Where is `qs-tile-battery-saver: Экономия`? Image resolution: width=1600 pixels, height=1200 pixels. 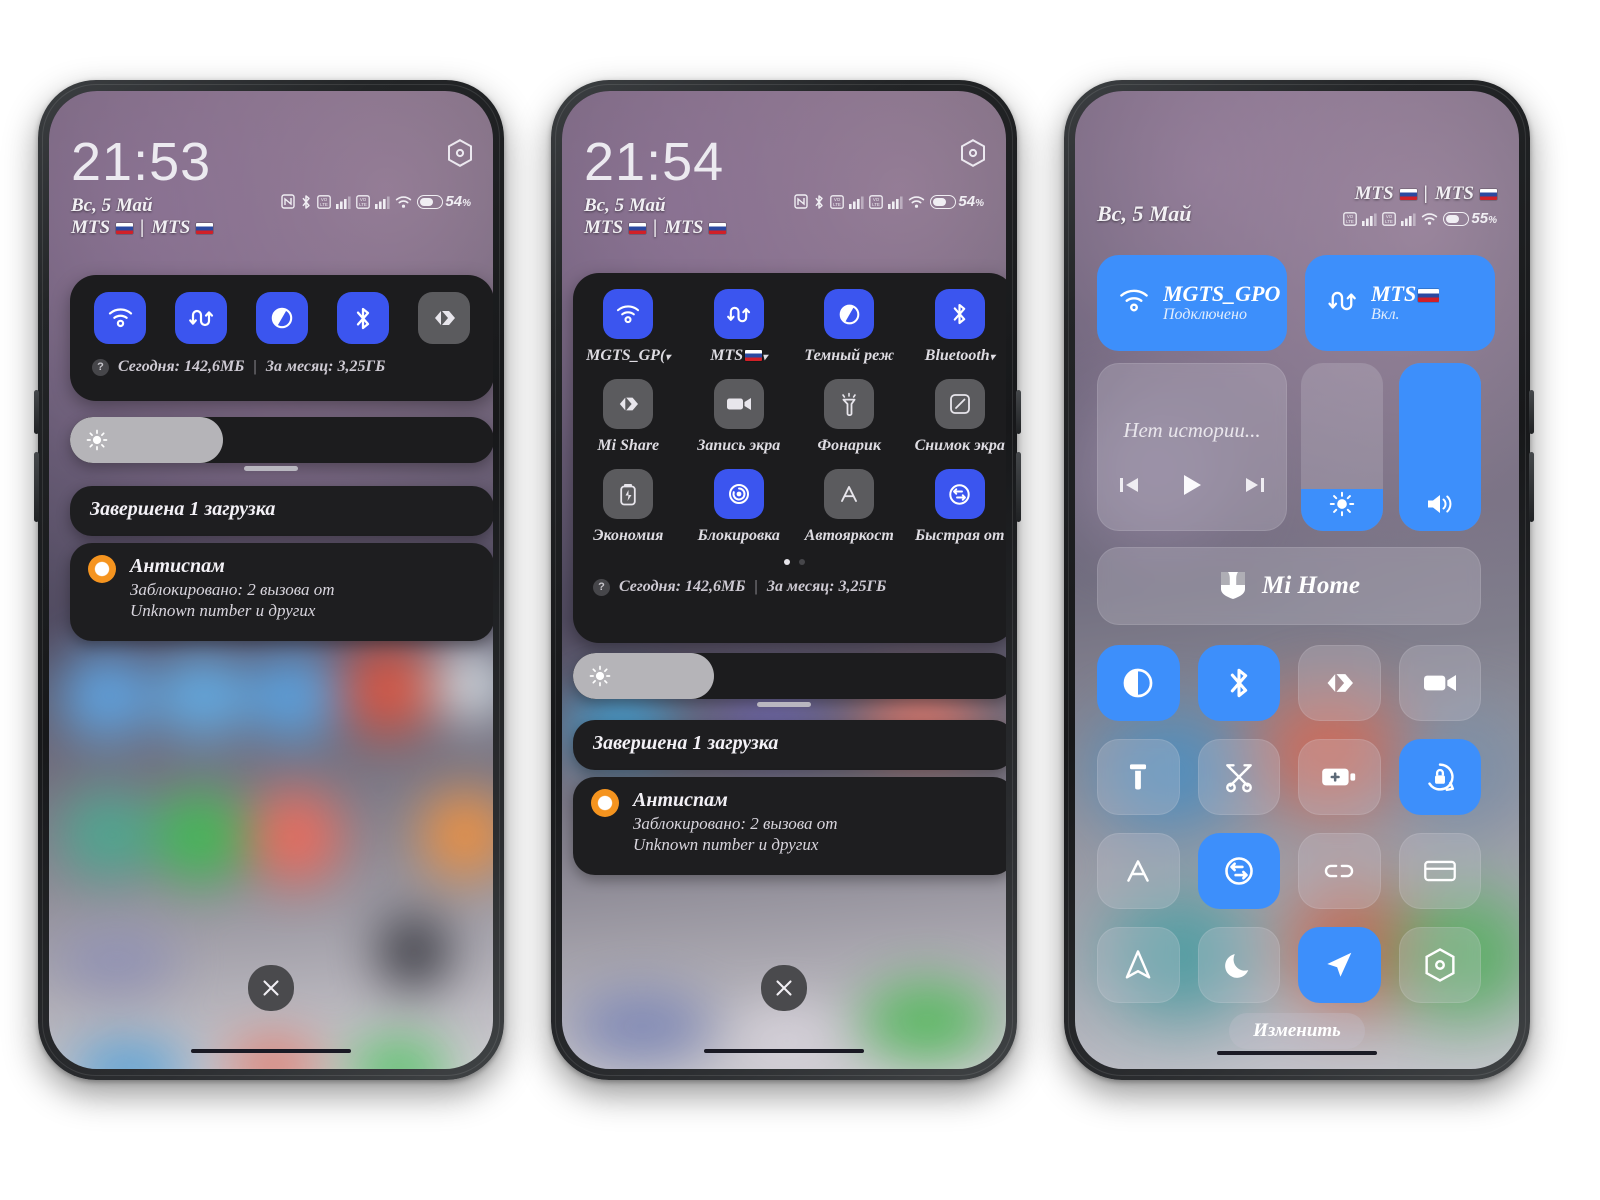
qs-tile-battery-saver: Экономия is located at coordinates (628, 507).